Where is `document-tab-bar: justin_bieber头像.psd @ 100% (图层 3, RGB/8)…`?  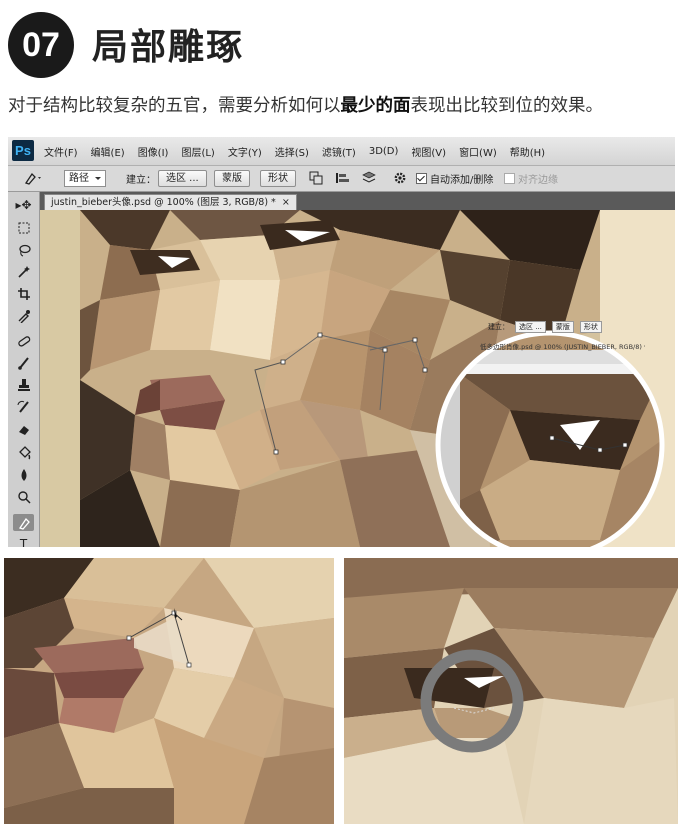 document-tab-bar: justin_bieber头像.psd @ 100% (图层 3, RGB/8)… is located at coordinates (357, 201).